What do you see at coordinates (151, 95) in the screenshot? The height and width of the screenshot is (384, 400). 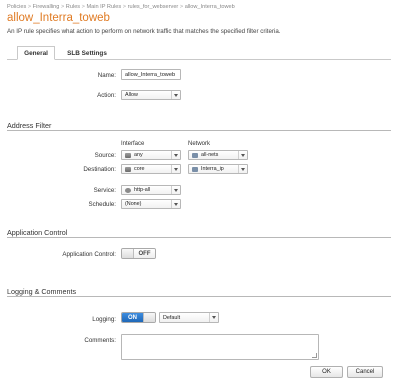 I see `action-select: Allow` at bounding box center [151, 95].